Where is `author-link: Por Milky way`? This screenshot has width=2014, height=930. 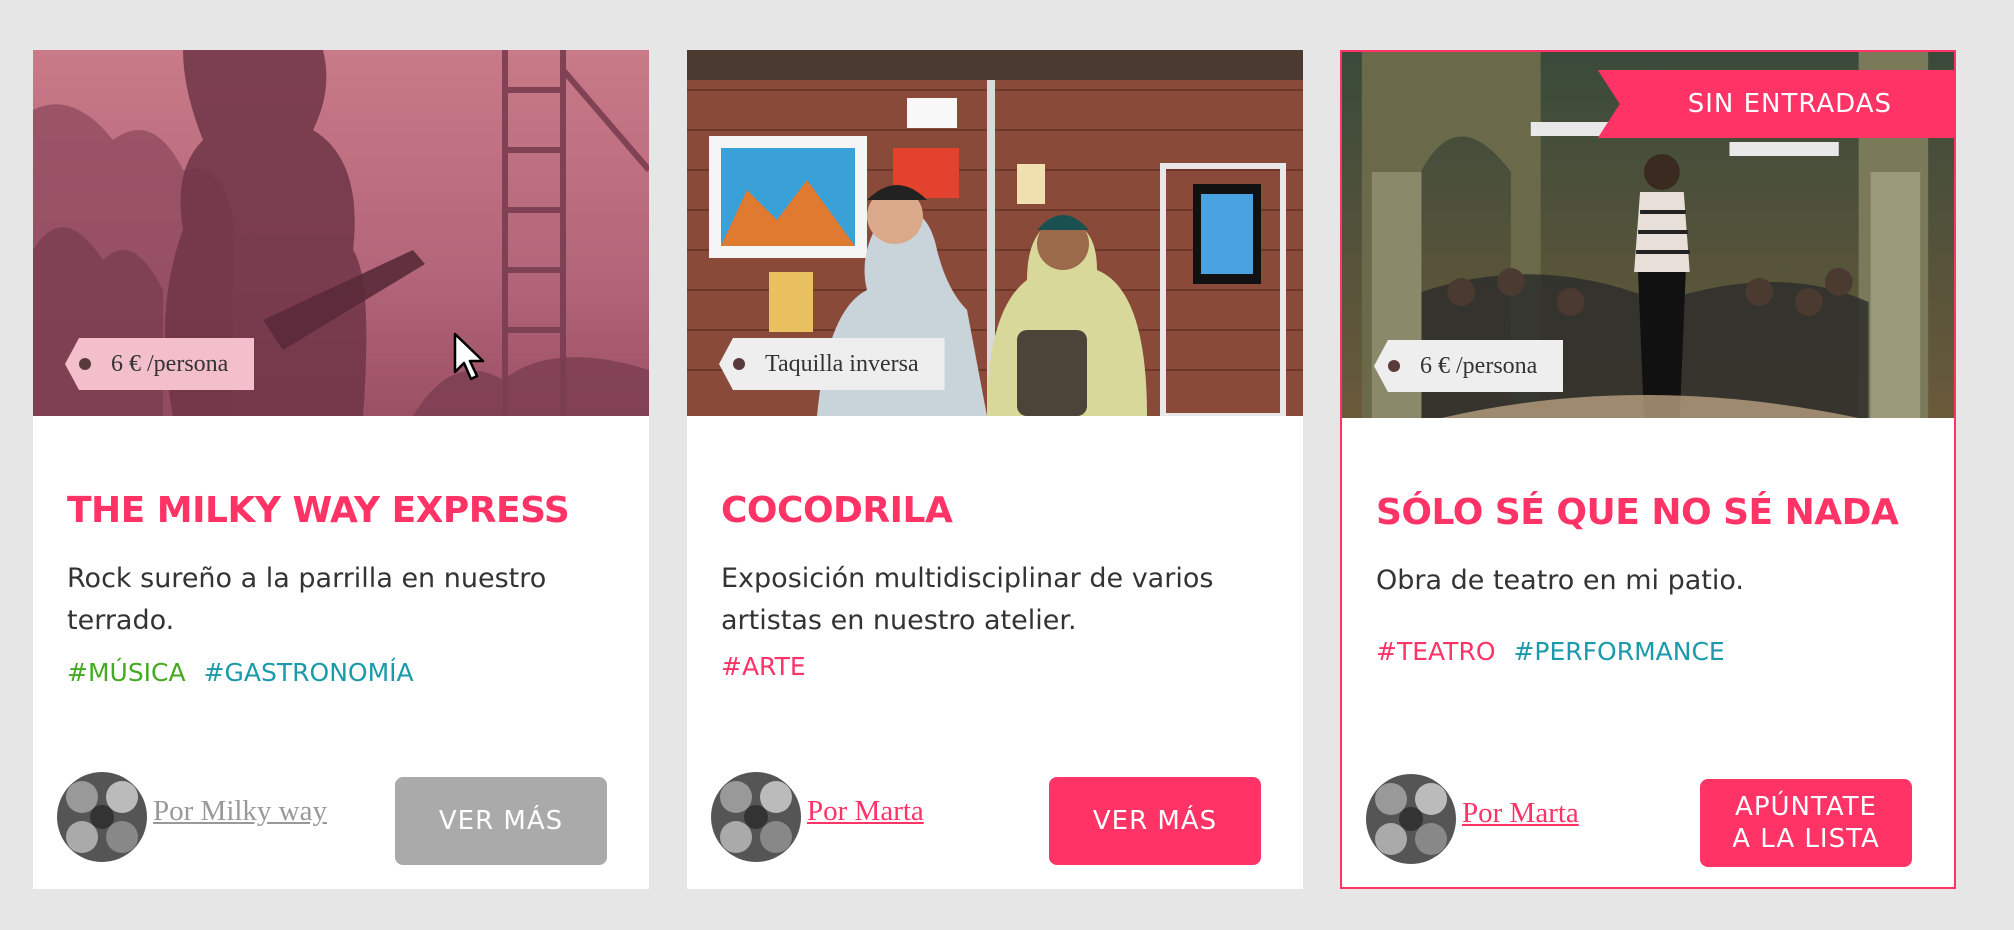 author-link: Por Milky way is located at coordinates (240, 811).